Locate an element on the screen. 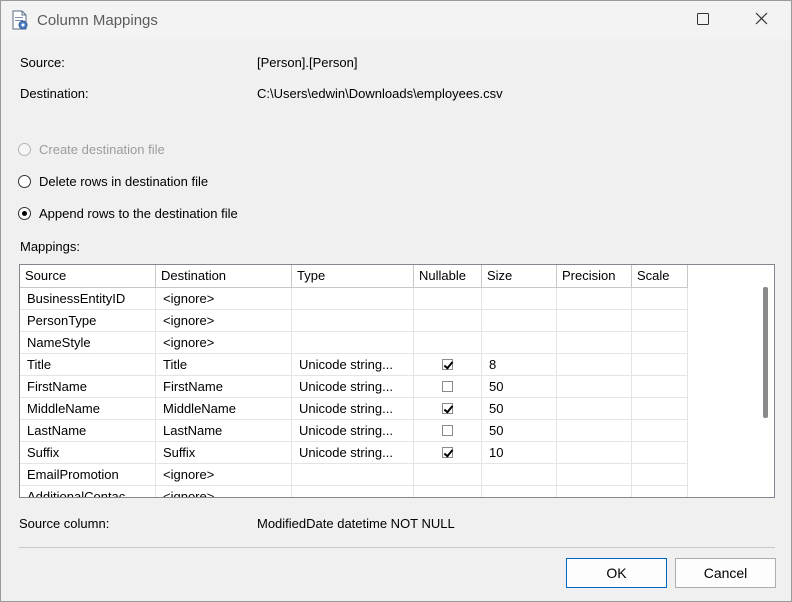  destination-cell: MiddleName is located at coordinates (224, 409).